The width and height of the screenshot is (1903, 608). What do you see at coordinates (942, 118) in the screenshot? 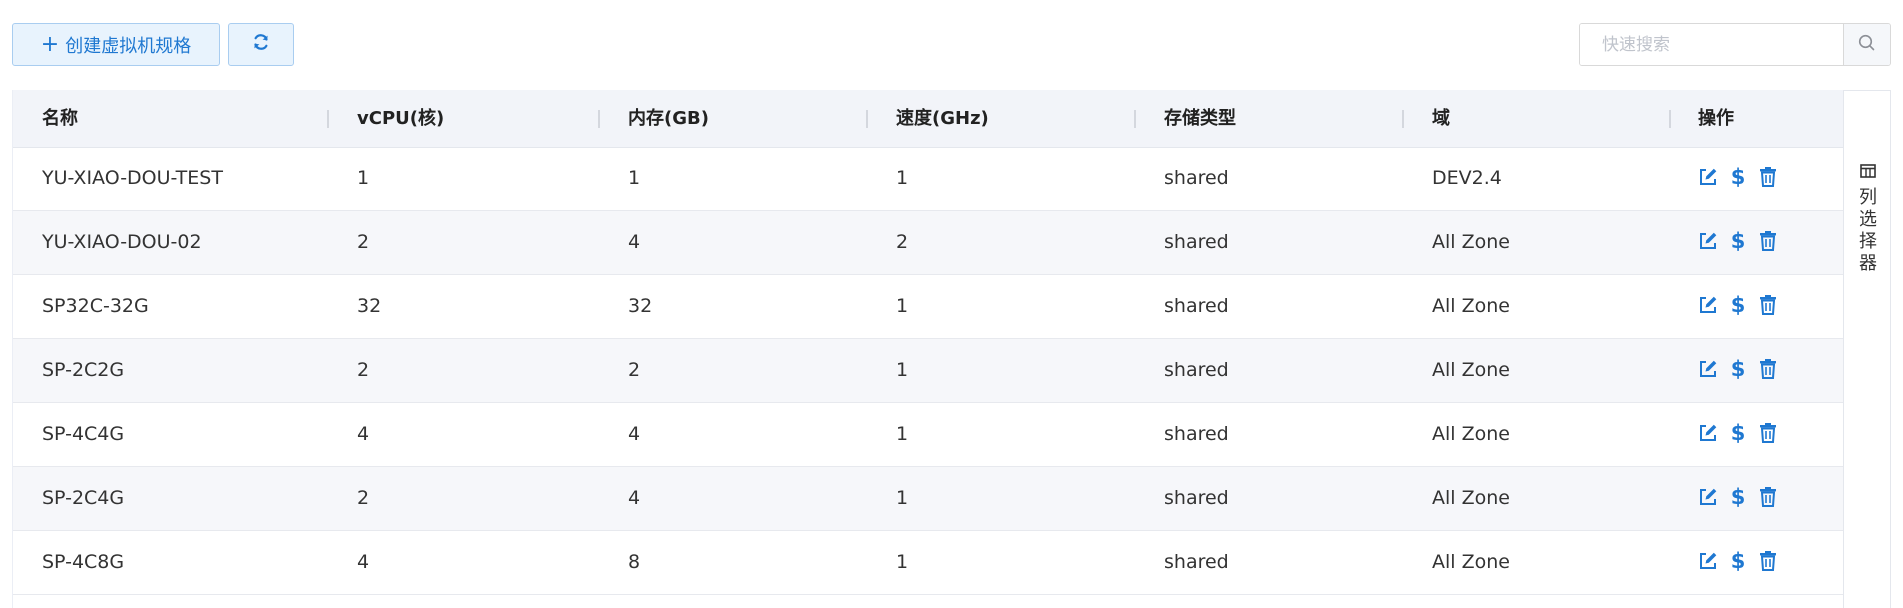
I see `column-header-speed: 速度(GHz)` at bounding box center [942, 118].